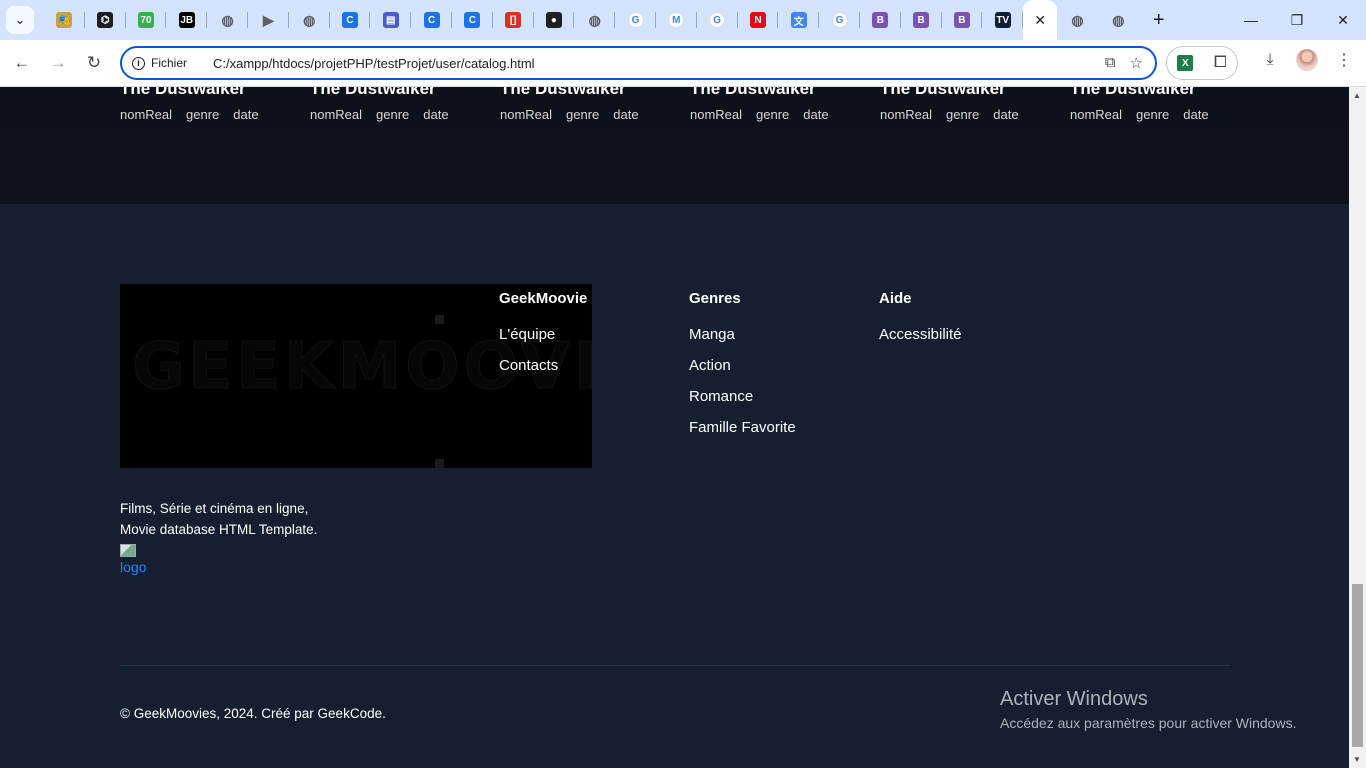 The image size is (1366, 768). Describe the element at coordinates (675, 665) in the screenshot. I see `footer-divider` at that location.